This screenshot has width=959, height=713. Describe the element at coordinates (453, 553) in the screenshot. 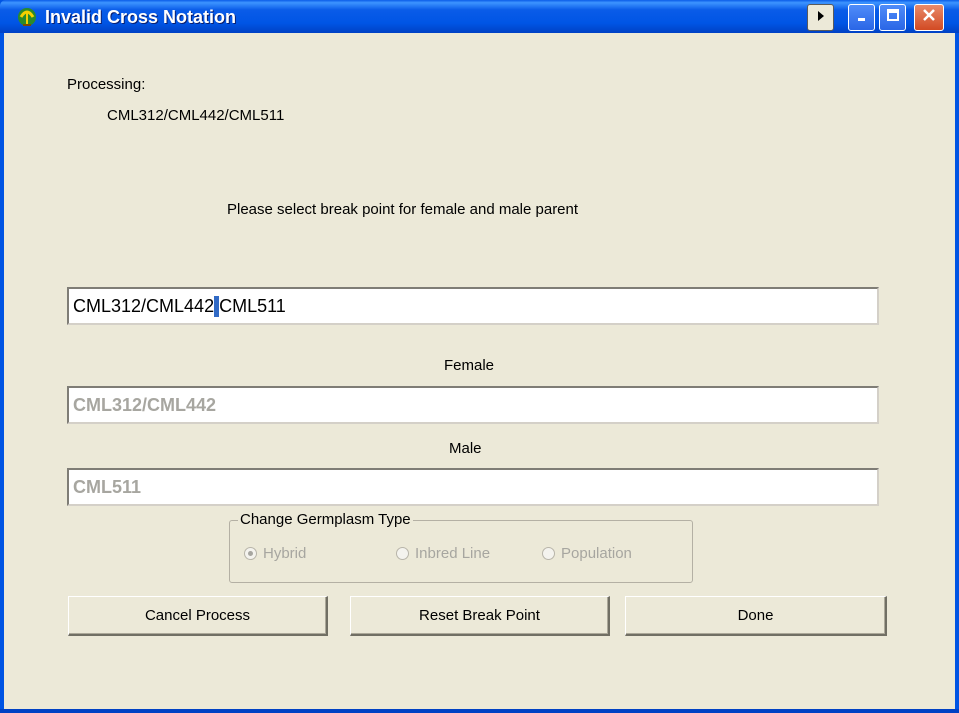

I see `radio-inbred-line-label: Inbred Line` at that location.